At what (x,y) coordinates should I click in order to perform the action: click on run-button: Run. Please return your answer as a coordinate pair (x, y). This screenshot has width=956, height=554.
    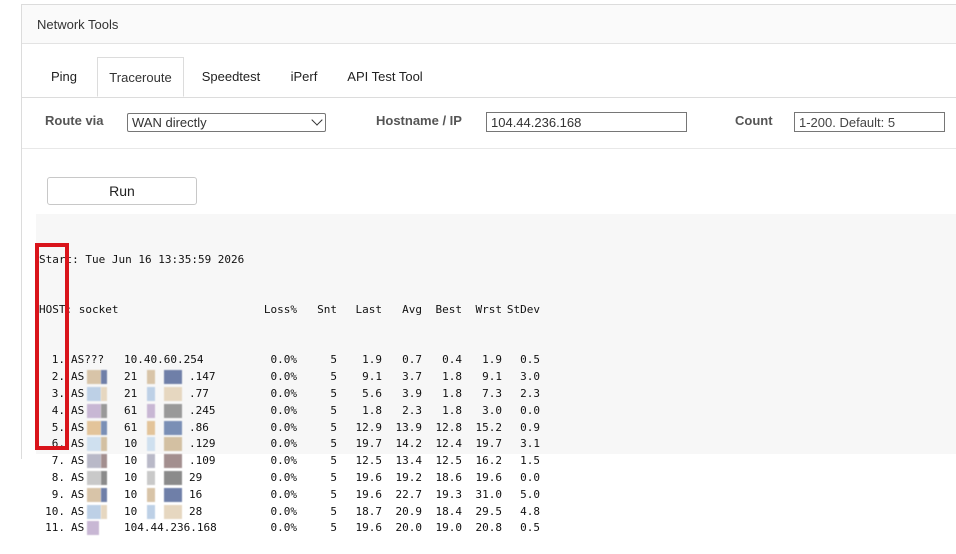
    Looking at the image, I should click on (122, 191).